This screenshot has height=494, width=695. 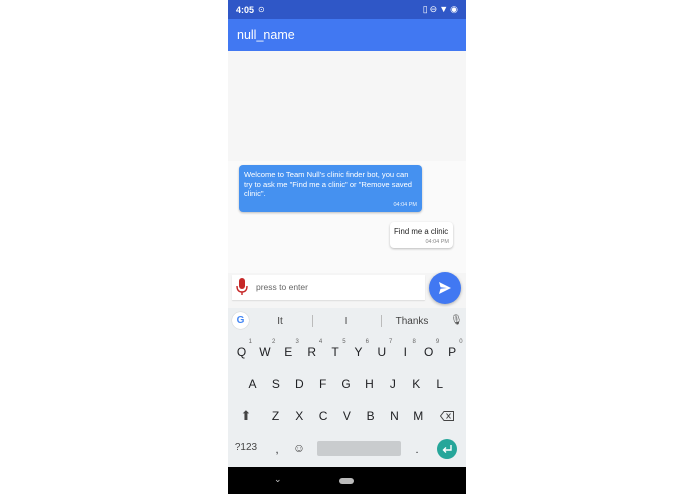 I want to click on key-hint: 8, so click(x=414, y=342).